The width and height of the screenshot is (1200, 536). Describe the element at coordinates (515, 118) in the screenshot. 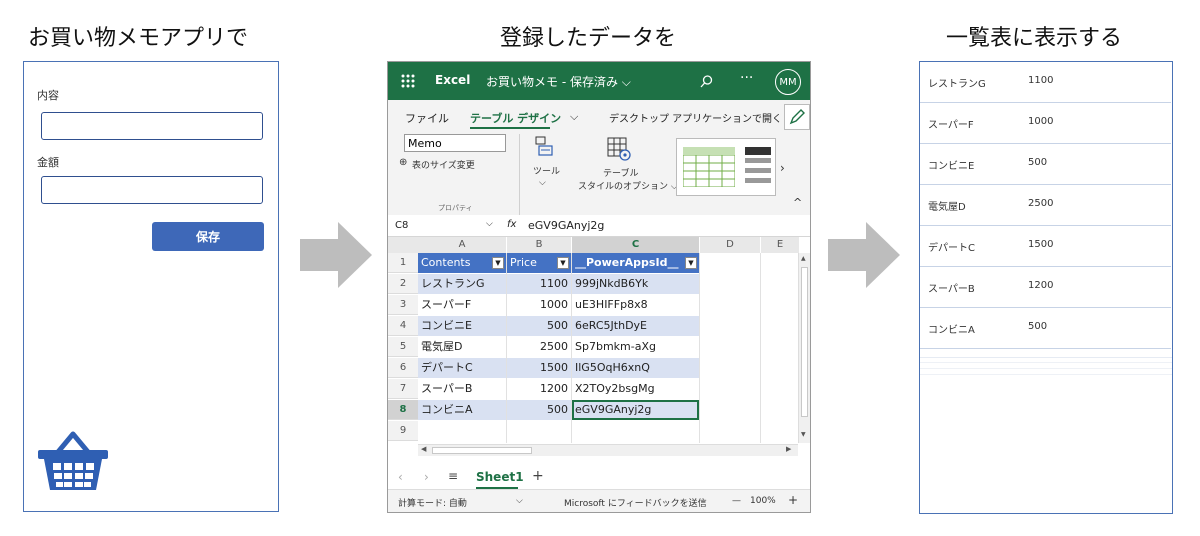

I see `tab-table-design: テーブル デザイン` at that location.